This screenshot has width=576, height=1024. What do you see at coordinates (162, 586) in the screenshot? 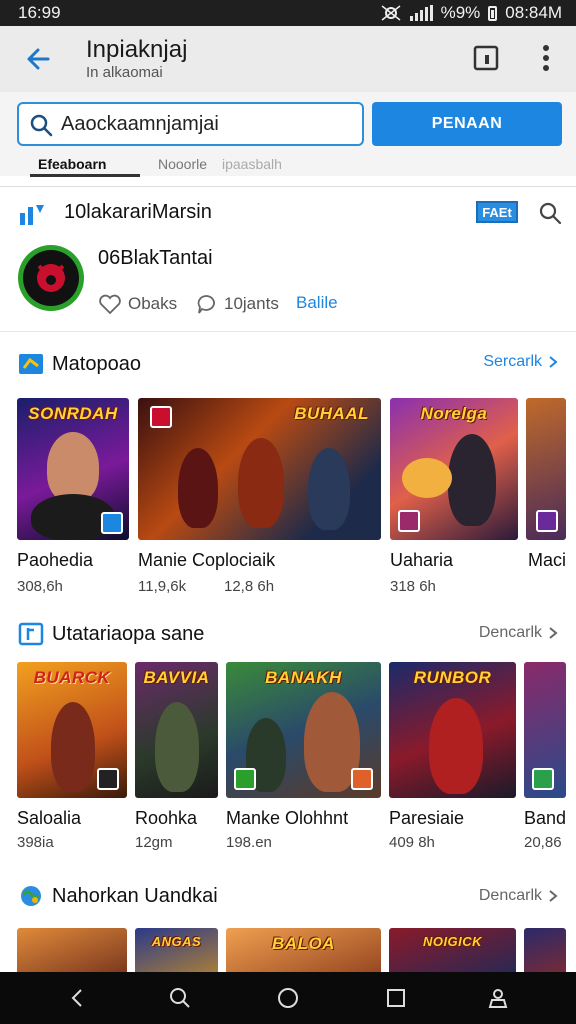
I see `tile-meta: 11,9,6k` at bounding box center [162, 586].